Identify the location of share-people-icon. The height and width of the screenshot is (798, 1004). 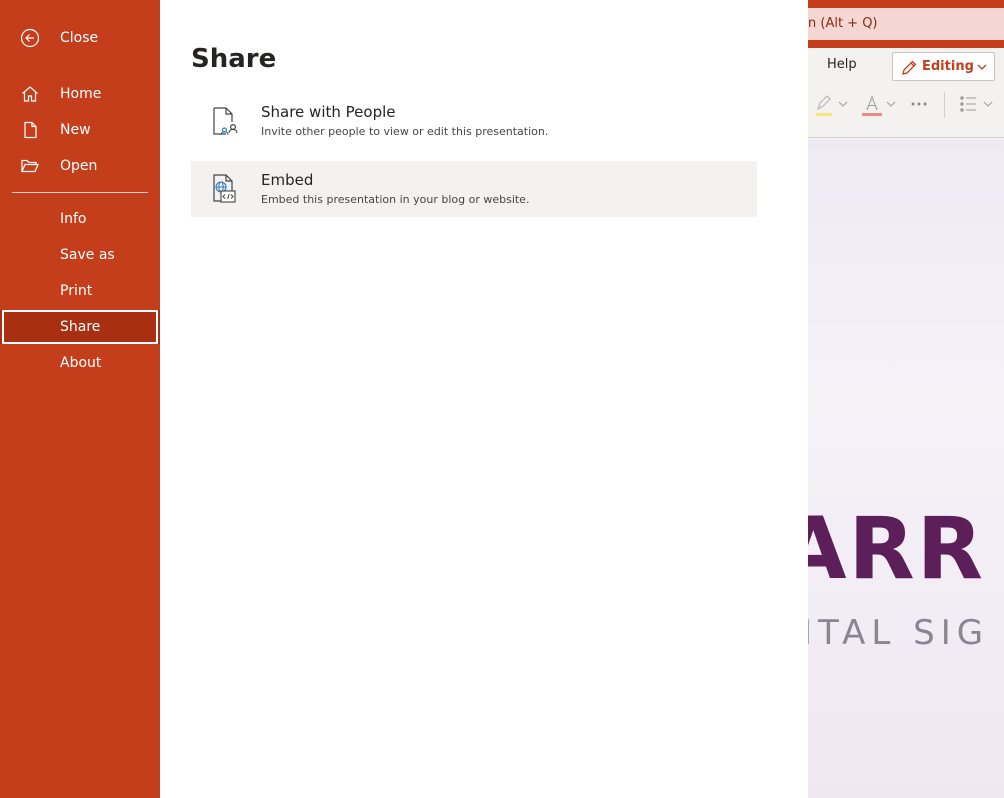
(225, 121).